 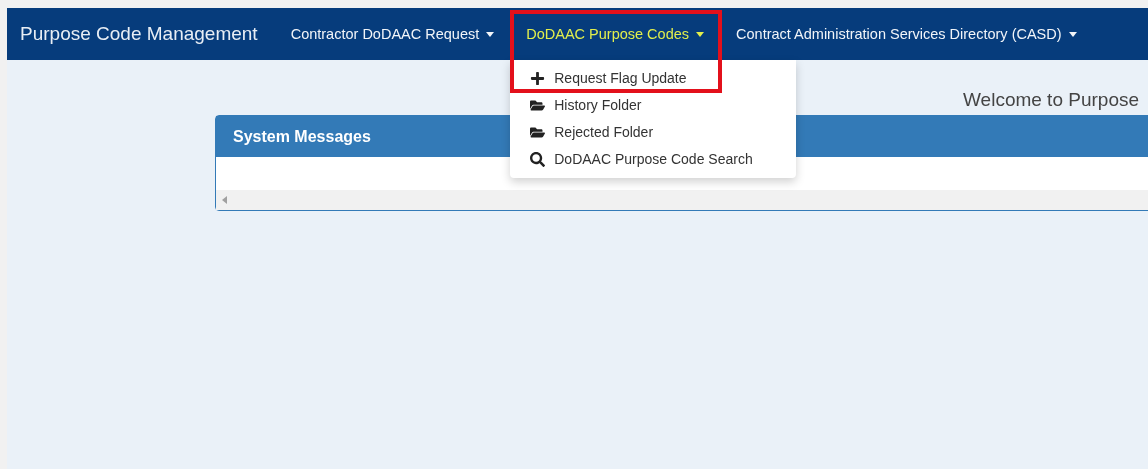 What do you see at coordinates (224, 200) in the screenshot?
I see `scroll-left-icon` at bounding box center [224, 200].